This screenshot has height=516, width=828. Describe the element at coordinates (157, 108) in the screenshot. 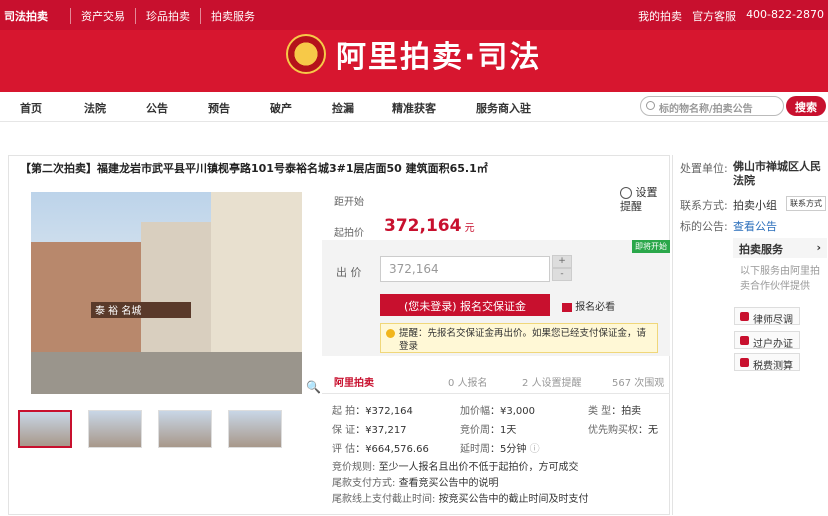

I see `nav-notice: 公告` at that location.